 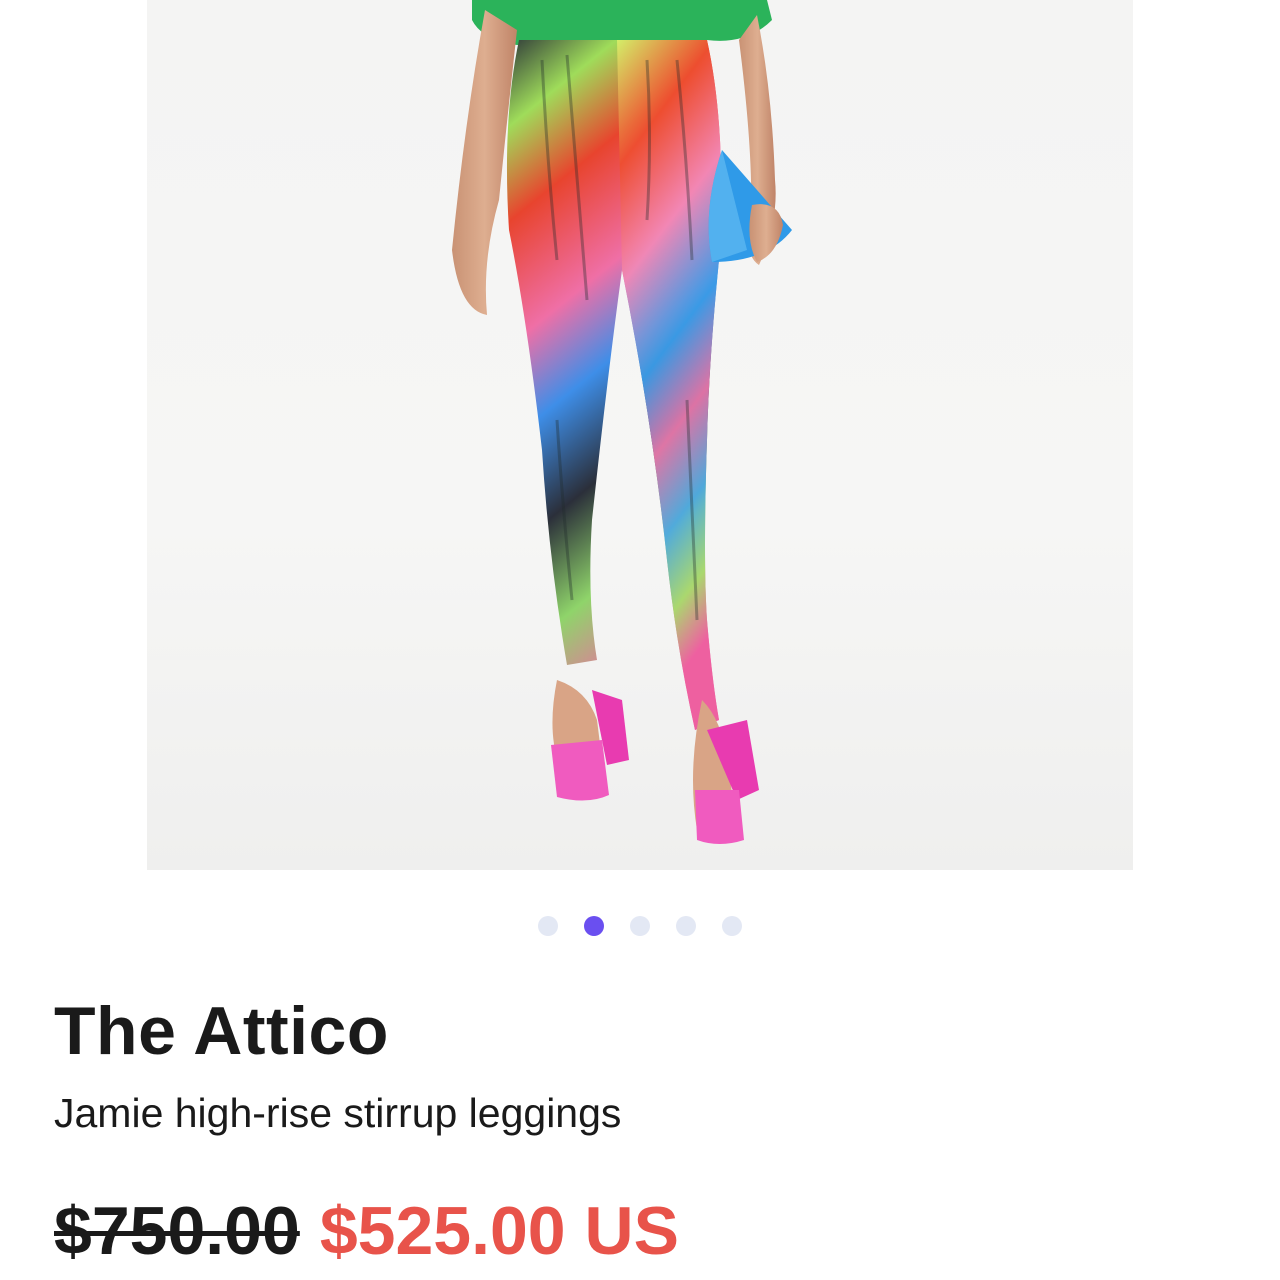 What do you see at coordinates (338, 1113) in the screenshot?
I see `product-name: Jamie high-rise stirrup leggings` at bounding box center [338, 1113].